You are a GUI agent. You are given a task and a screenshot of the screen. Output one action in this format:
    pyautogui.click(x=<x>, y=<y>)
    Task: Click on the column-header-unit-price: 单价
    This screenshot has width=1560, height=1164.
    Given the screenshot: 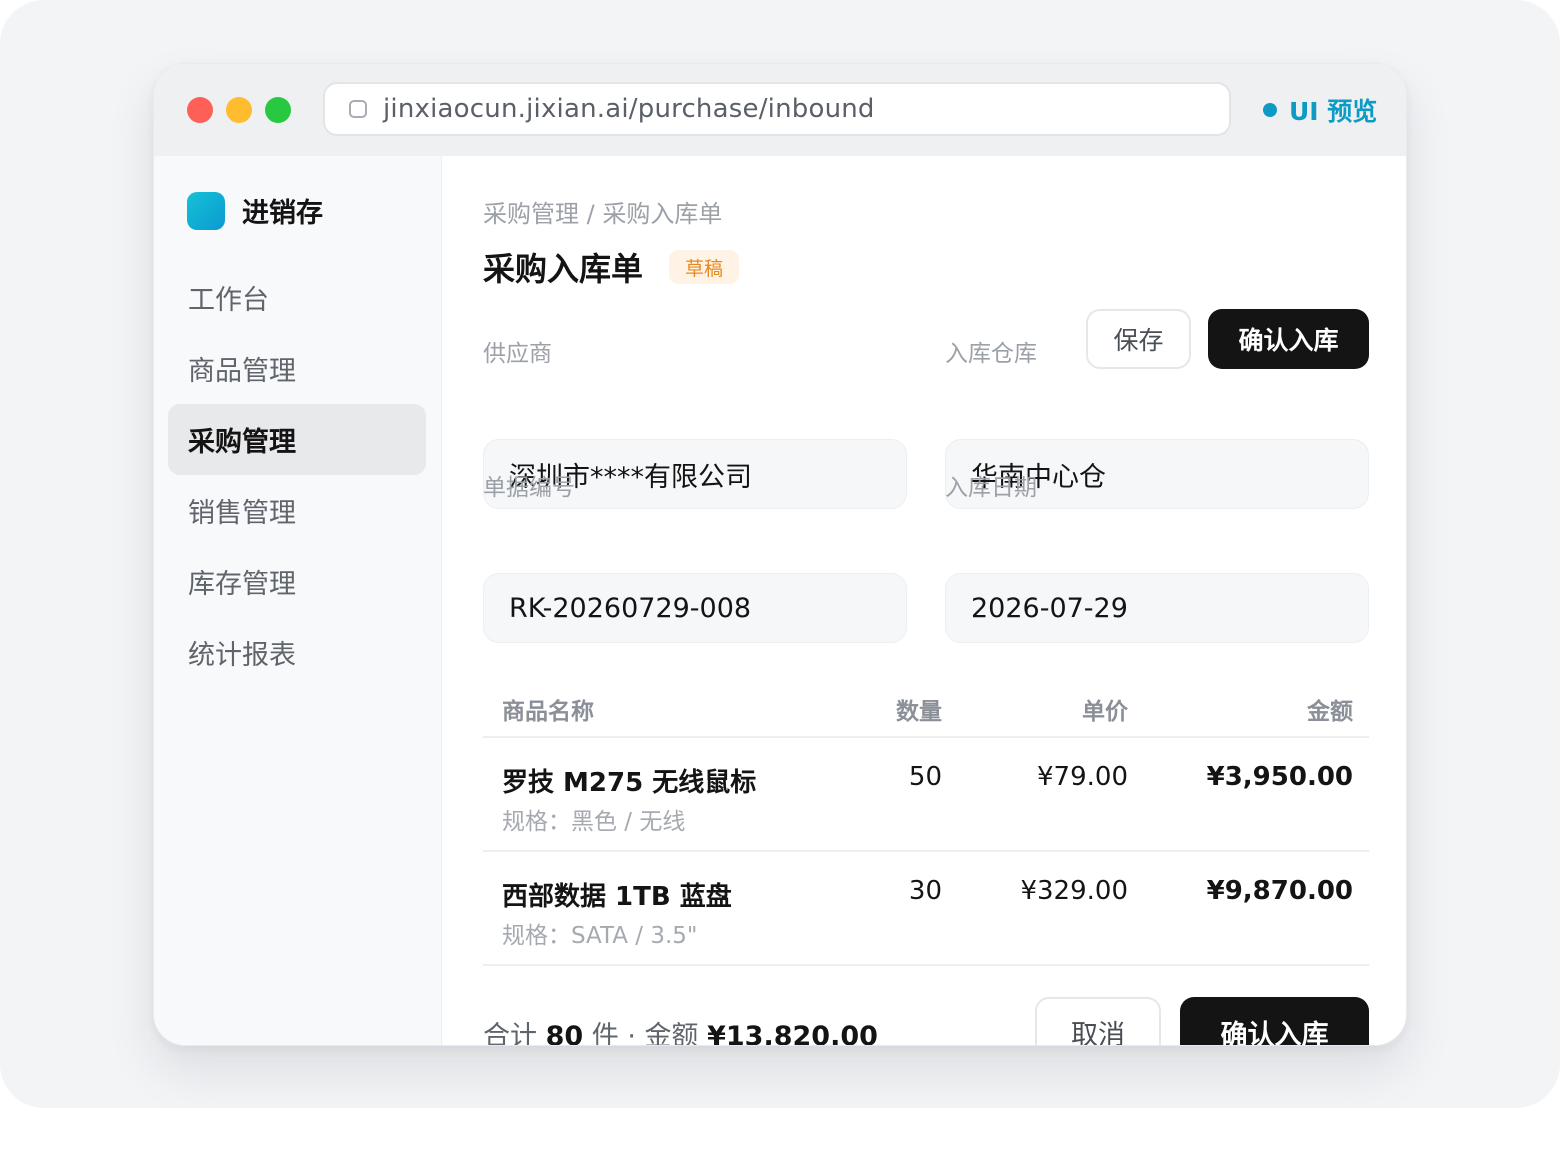 What is the action you would take?
    pyautogui.click(x=1105, y=712)
    